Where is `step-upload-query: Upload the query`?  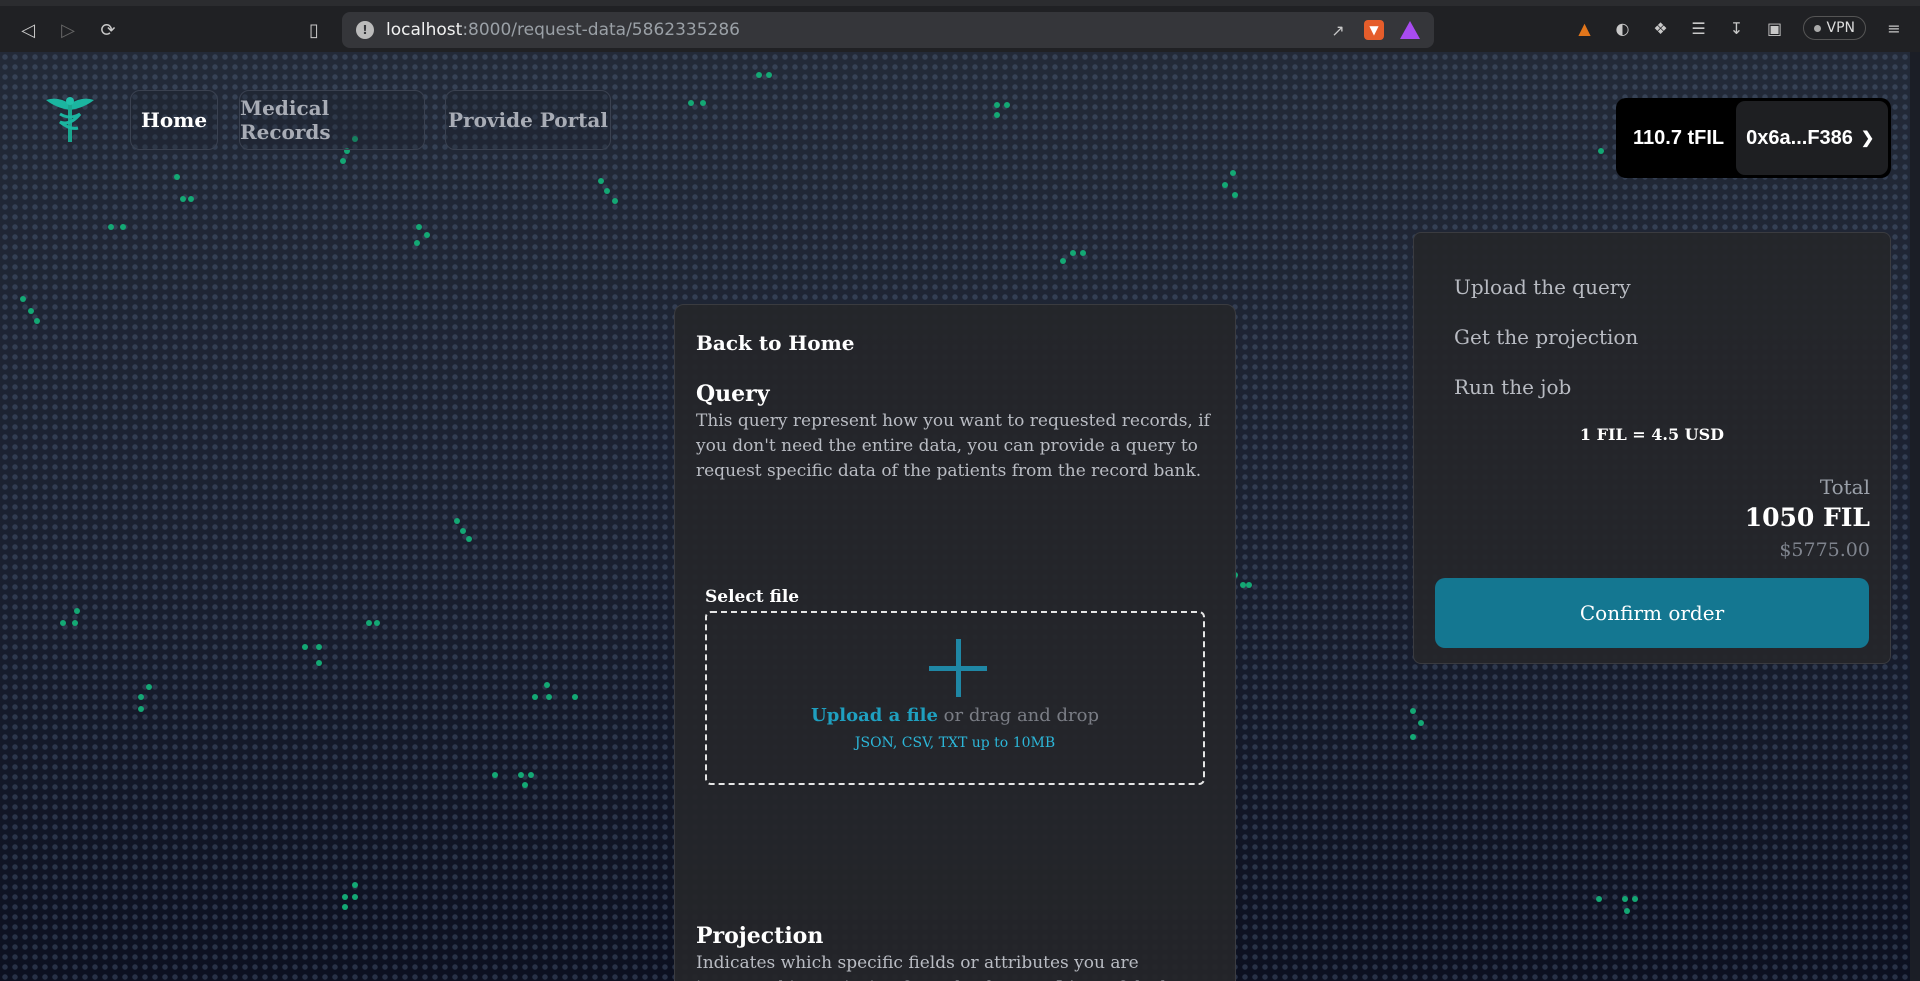
step-upload-query: Upload the query is located at coordinates (1542, 287).